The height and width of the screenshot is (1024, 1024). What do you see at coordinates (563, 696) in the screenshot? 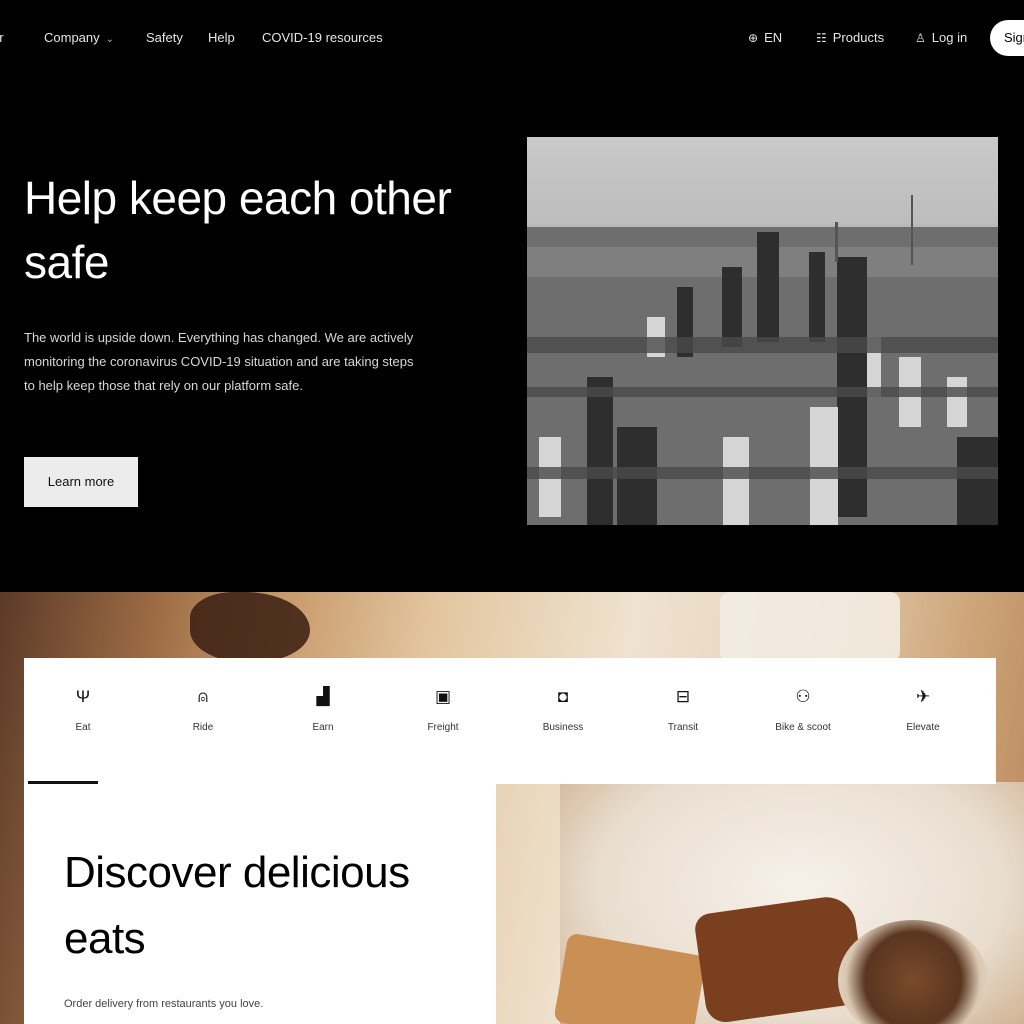
I see `briefcase-icon: ◘` at bounding box center [563, 696].